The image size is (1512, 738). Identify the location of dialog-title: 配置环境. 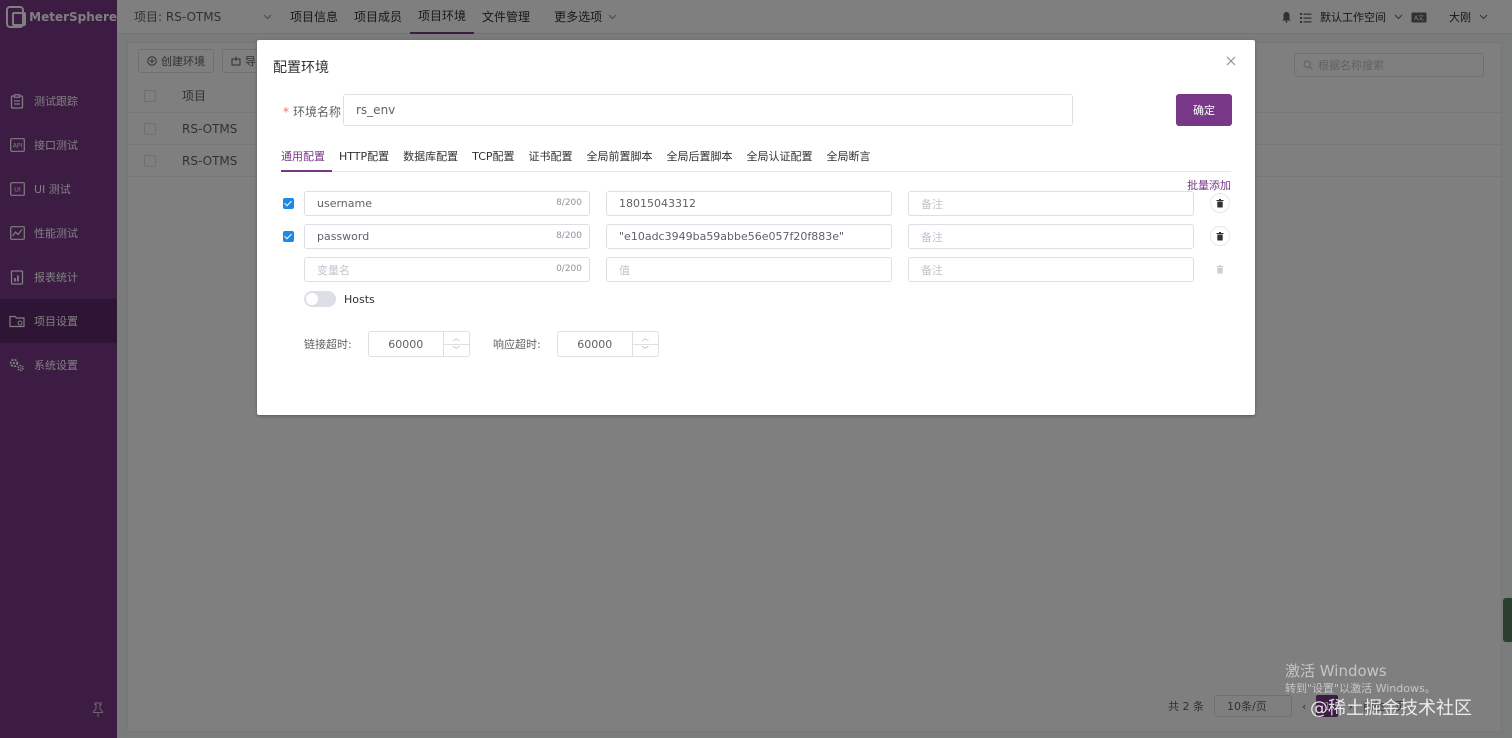
(301, 68).